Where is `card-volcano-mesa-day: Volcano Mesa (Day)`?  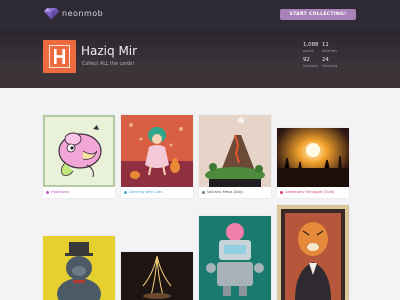
card-volcano-mesa-day: Volcano Mesa (Day) is located at coordinates (235, 156).